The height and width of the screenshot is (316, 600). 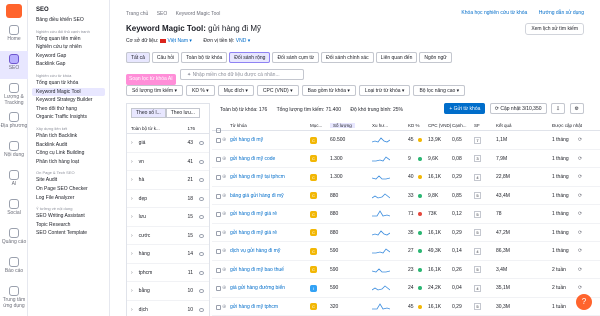 What do you see at coordinates (14, 65) in the screenshot?
I see `rail-item-1: SEO` at bounding box center [14, 65].